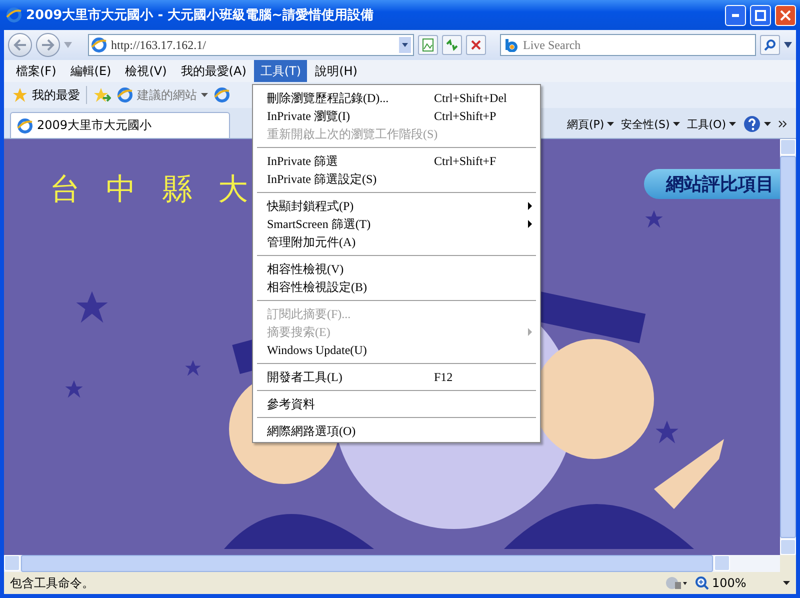 This screenshot has height=598, width=800. I want to click on menu-bar-item: 檢視(V), so click(146, 71).